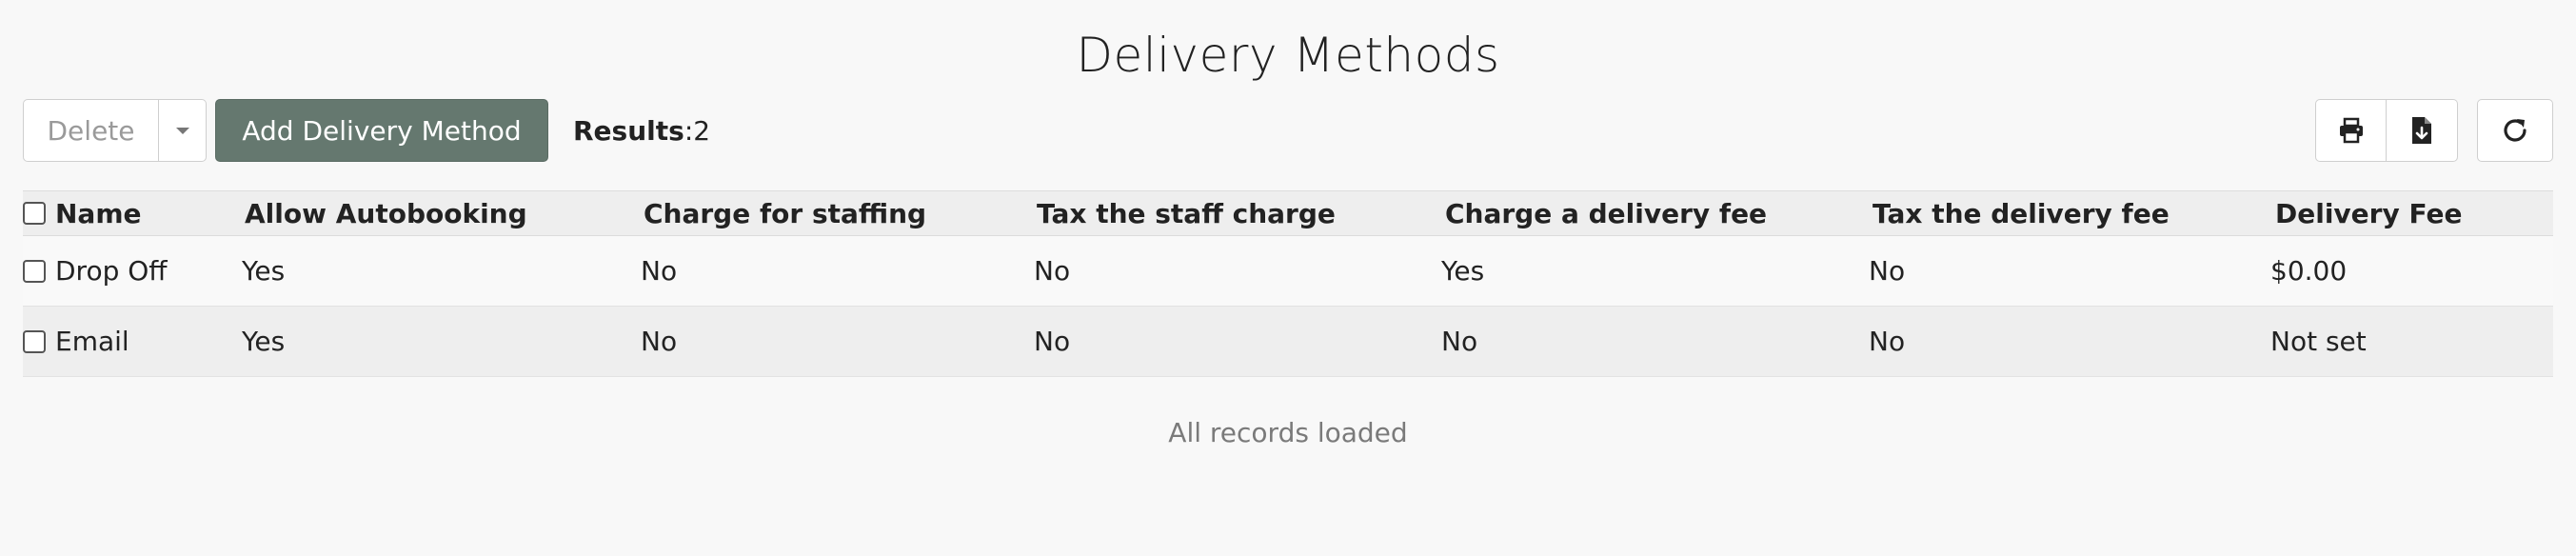  I want to click on delete-button-group: Delete, so click(115, 130).